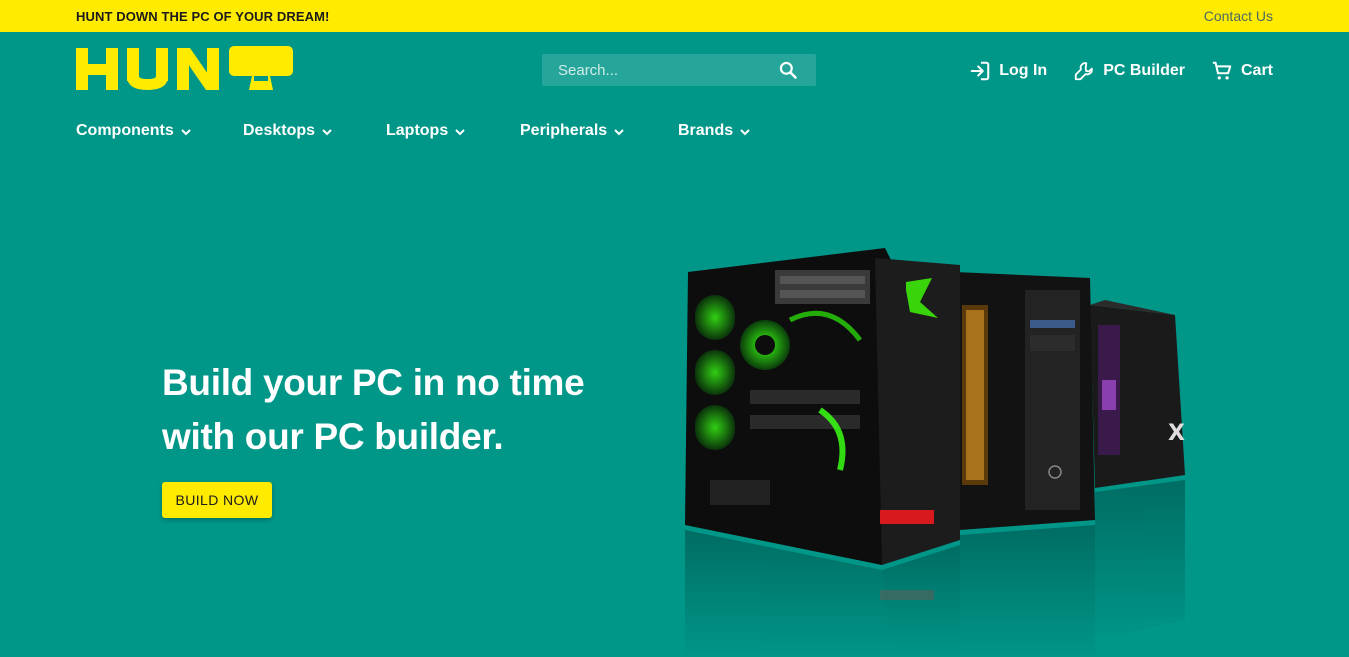 This screenshot has height=657, width=1349. I want to click on nav-laptops: Laptops, so click(426, 131).